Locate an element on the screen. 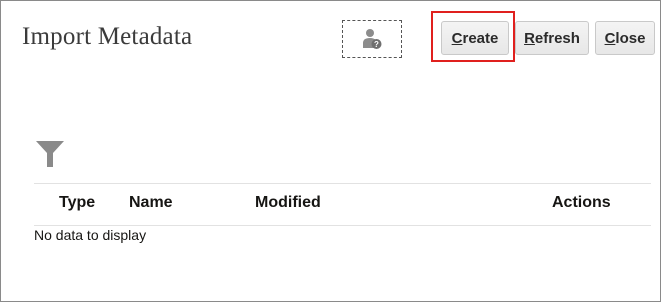  filter-button is located at coordinates (50, 154).